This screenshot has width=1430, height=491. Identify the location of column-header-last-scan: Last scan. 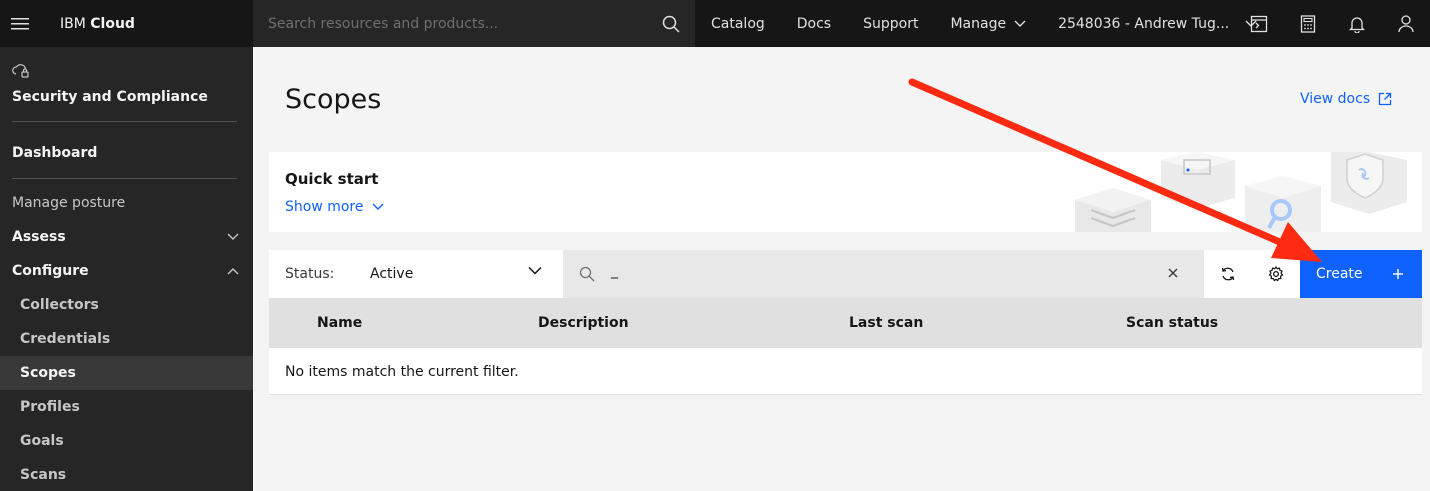
(886, 323).